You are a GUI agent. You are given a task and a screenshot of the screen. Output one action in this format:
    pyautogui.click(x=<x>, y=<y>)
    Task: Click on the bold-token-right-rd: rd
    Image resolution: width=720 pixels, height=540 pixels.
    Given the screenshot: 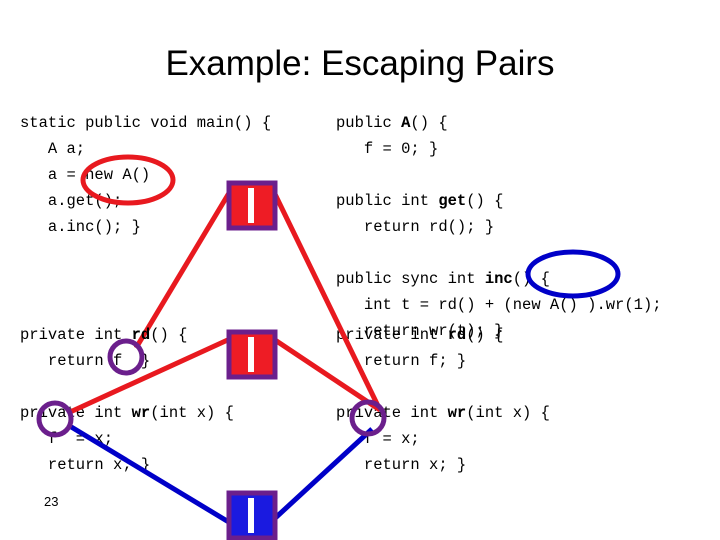 What is the action you would take?
    pyautogui.click(x=457, y=335)
    